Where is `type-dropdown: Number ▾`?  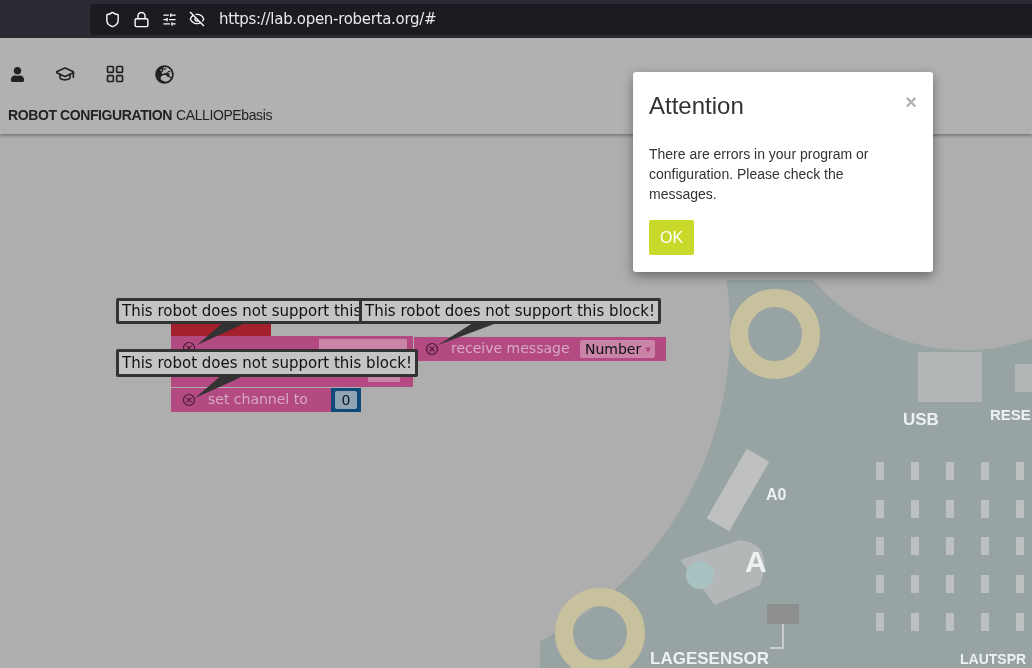 type-dropdown: Number ▾ is located at coordinates (617, 349).